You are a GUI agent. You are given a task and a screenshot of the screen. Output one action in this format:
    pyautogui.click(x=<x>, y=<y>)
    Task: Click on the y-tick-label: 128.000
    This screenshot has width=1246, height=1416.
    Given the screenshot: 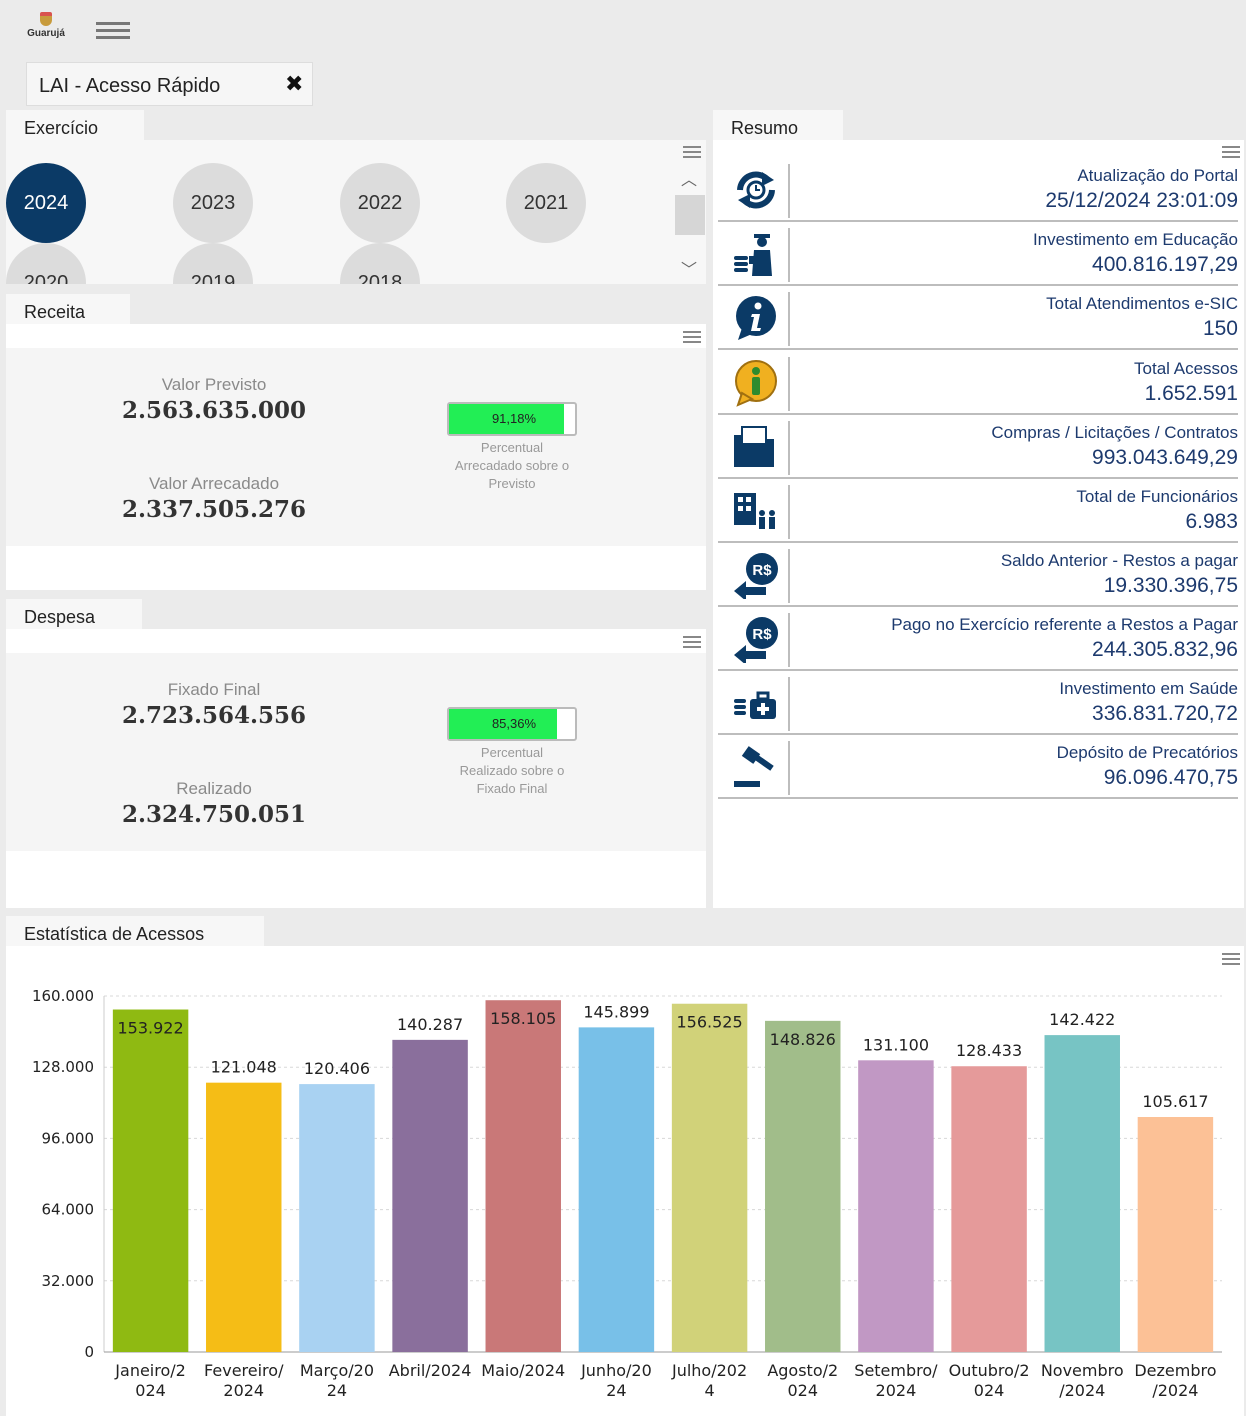 What is the action you would take?
    pyautogui.click(x=63, y=1067)
    